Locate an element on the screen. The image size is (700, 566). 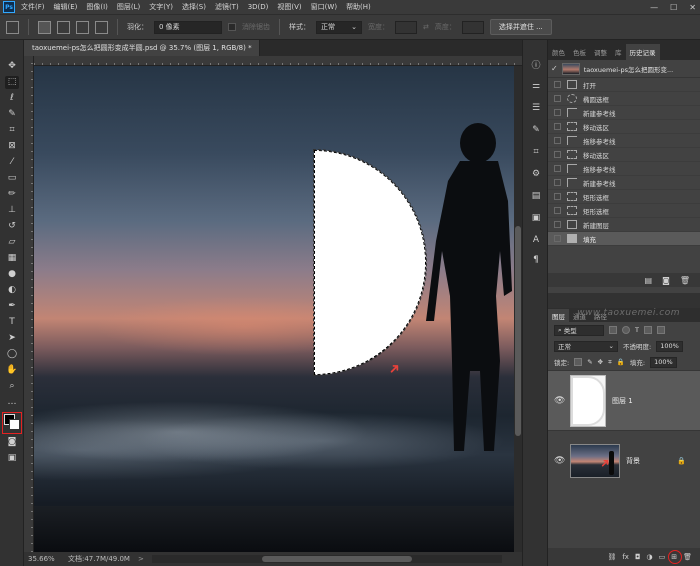
clone-source-icon: ⚙ is located at coordinates (536, 174).